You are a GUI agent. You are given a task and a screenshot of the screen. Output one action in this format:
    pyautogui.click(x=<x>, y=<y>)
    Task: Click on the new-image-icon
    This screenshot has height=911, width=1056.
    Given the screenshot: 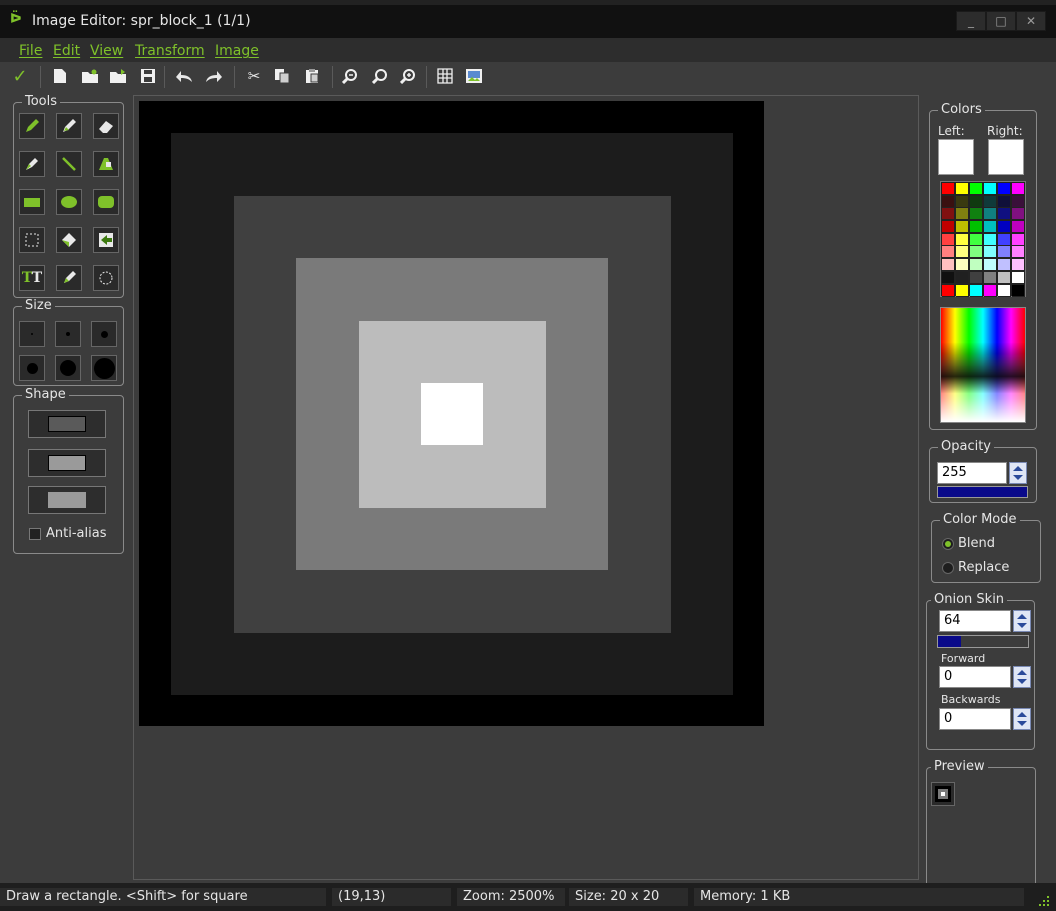 What is the action you would take?
    pyautogui.click(x=60, y=76)
    